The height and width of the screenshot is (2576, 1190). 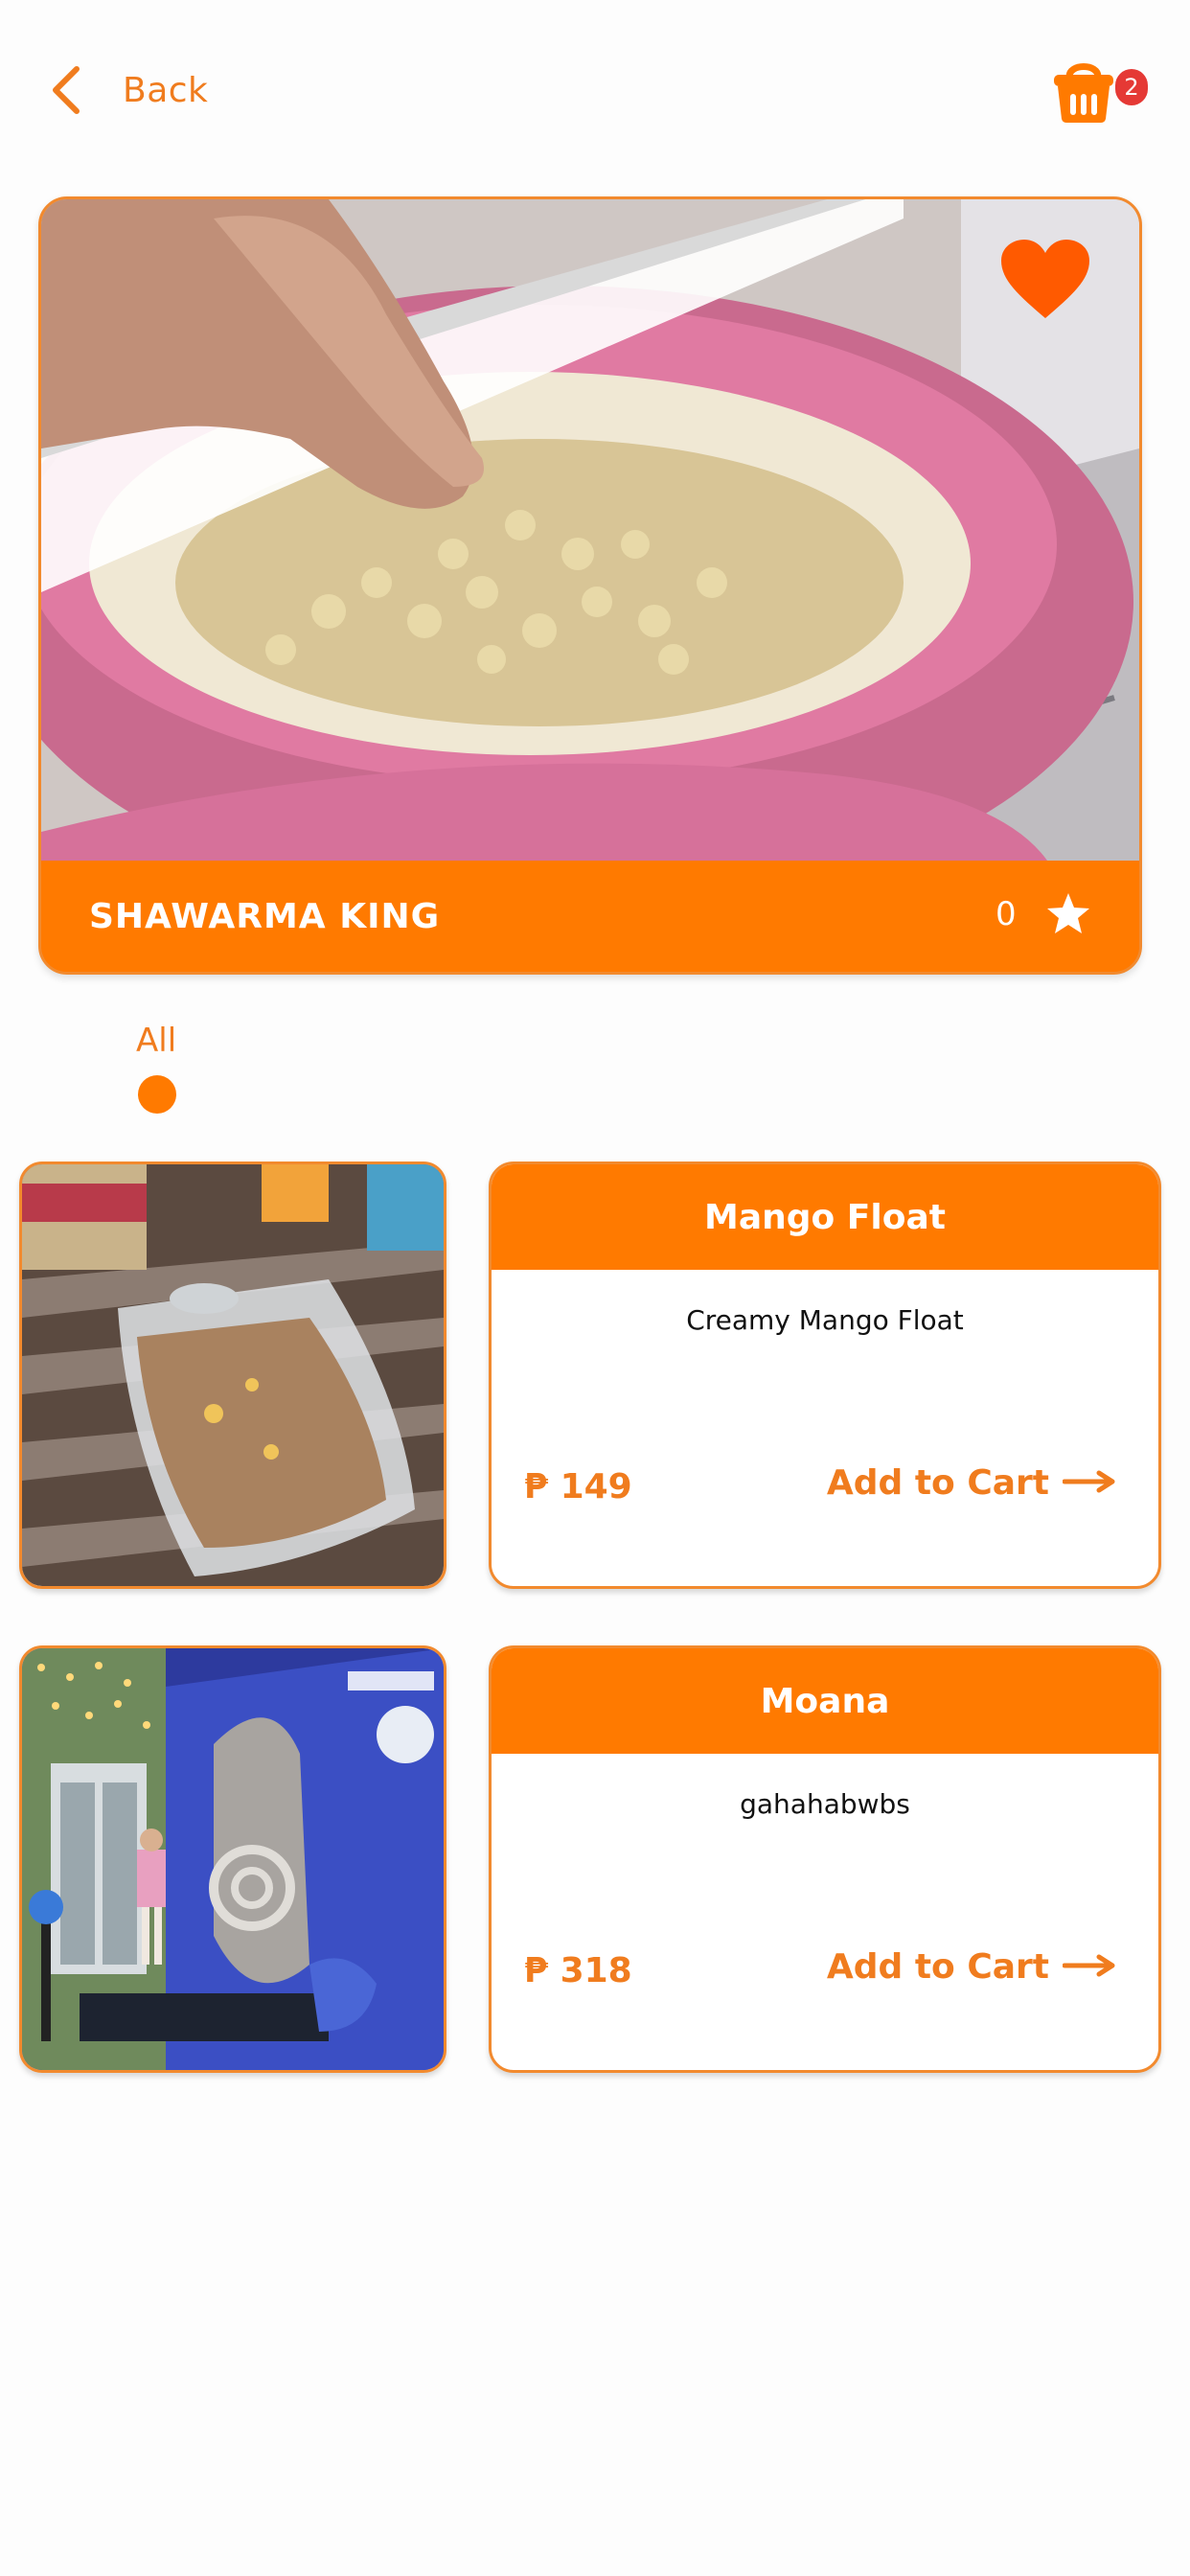 What do you see at coordinates (578, 1970) in the screenshot?
I see `product-price: ₱ 318` at bounding box center [578, 1970].